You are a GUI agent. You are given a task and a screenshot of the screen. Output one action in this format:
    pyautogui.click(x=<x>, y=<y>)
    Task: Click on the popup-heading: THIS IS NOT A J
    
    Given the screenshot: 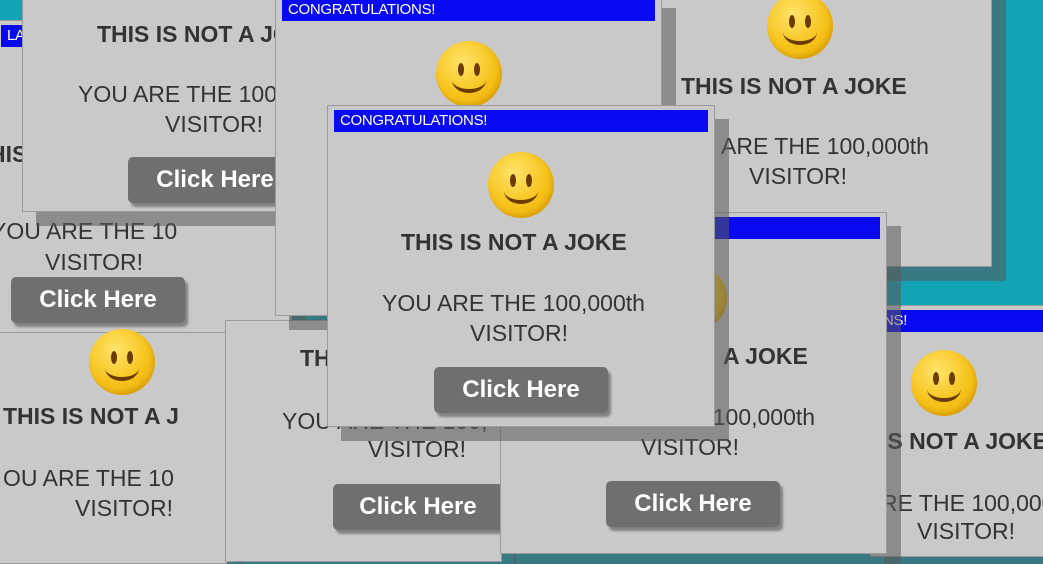 What is the action you would take?
    pyautogui.click(x=91, y=416)
    